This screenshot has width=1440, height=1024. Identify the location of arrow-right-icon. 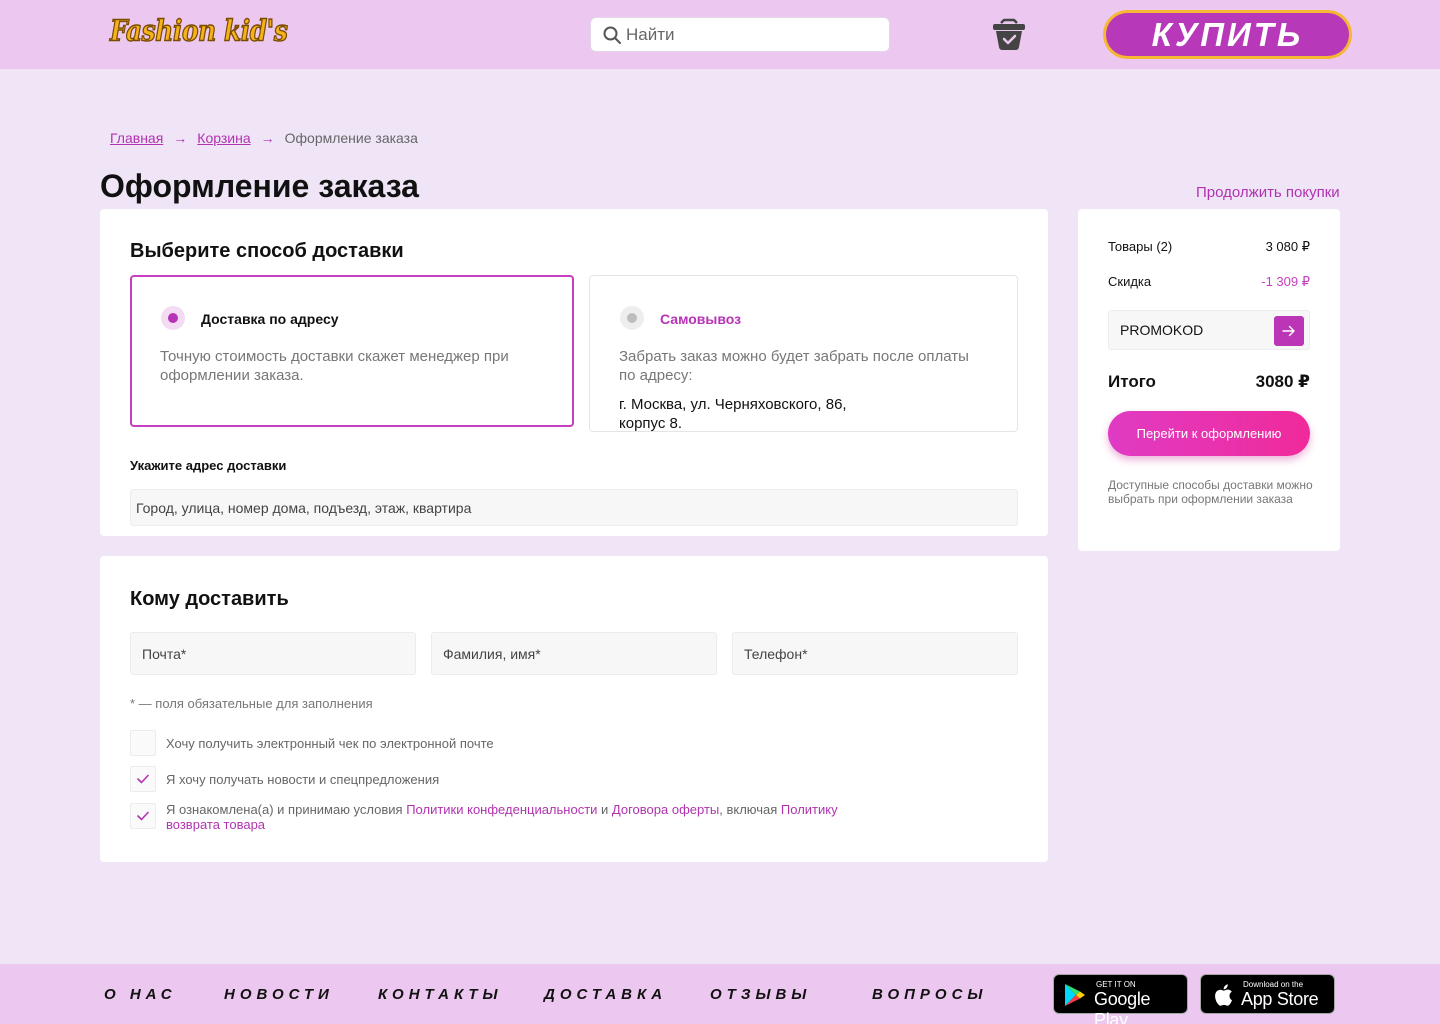
(1288, 331).